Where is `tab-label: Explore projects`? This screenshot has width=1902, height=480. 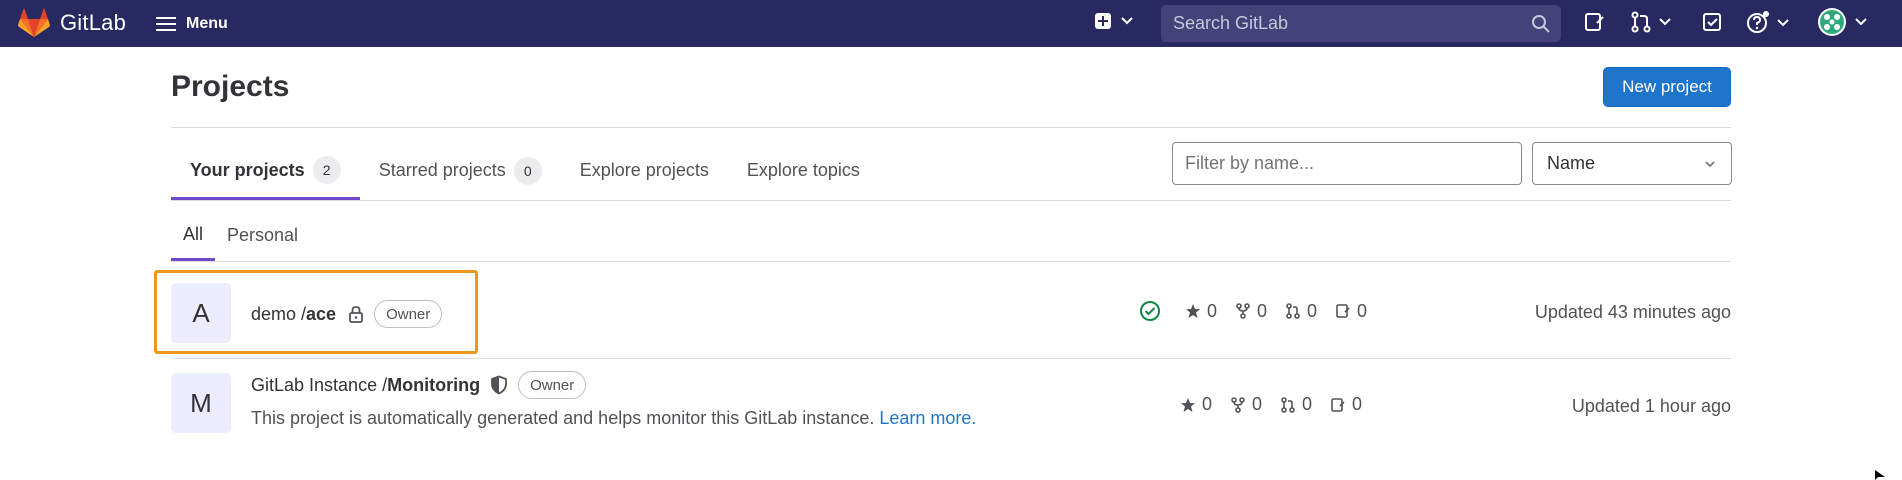 tab-label: Explore projects is located at coordinates (644, 170).